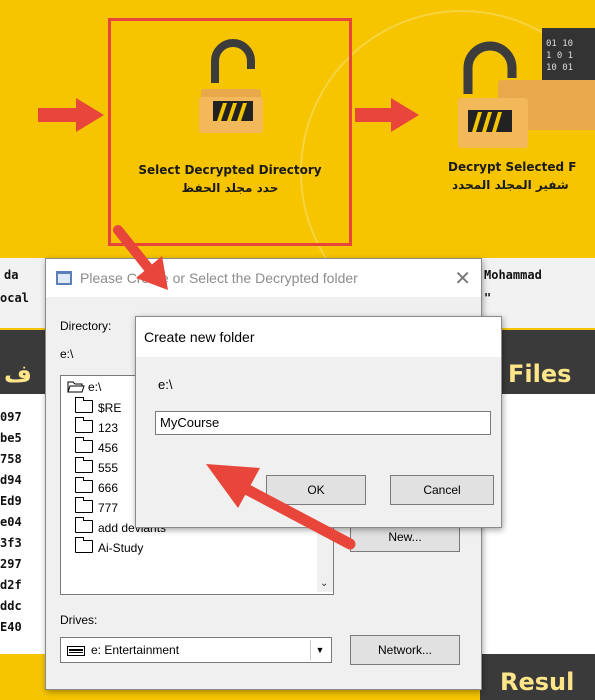  I want to click on list-item: Ai-Study, so click(109, 548).